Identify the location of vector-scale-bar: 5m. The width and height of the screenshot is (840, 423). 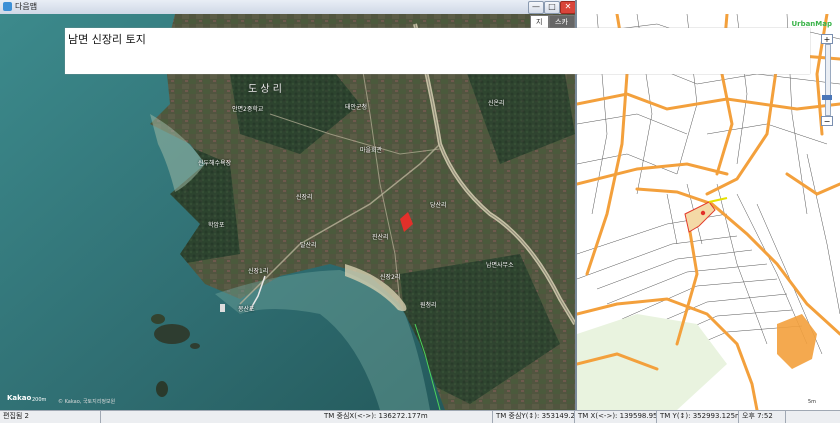
(812, 402).